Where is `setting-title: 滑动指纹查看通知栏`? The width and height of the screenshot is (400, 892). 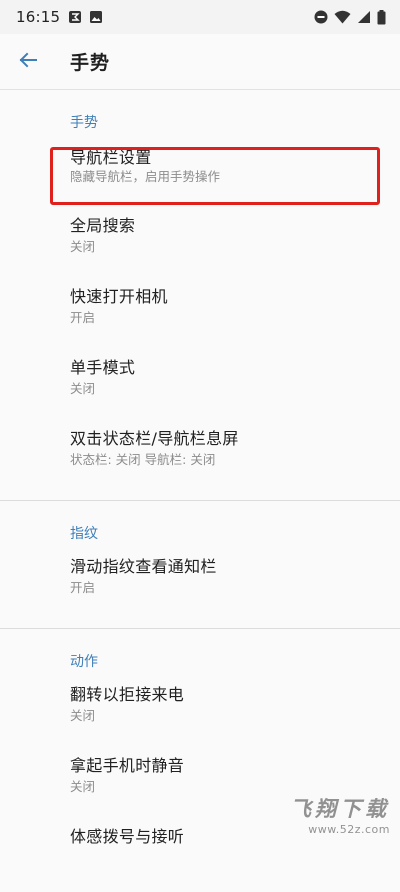 setting-title: 滑动指纹查看通知栏 is located at coordinates (143, 566).